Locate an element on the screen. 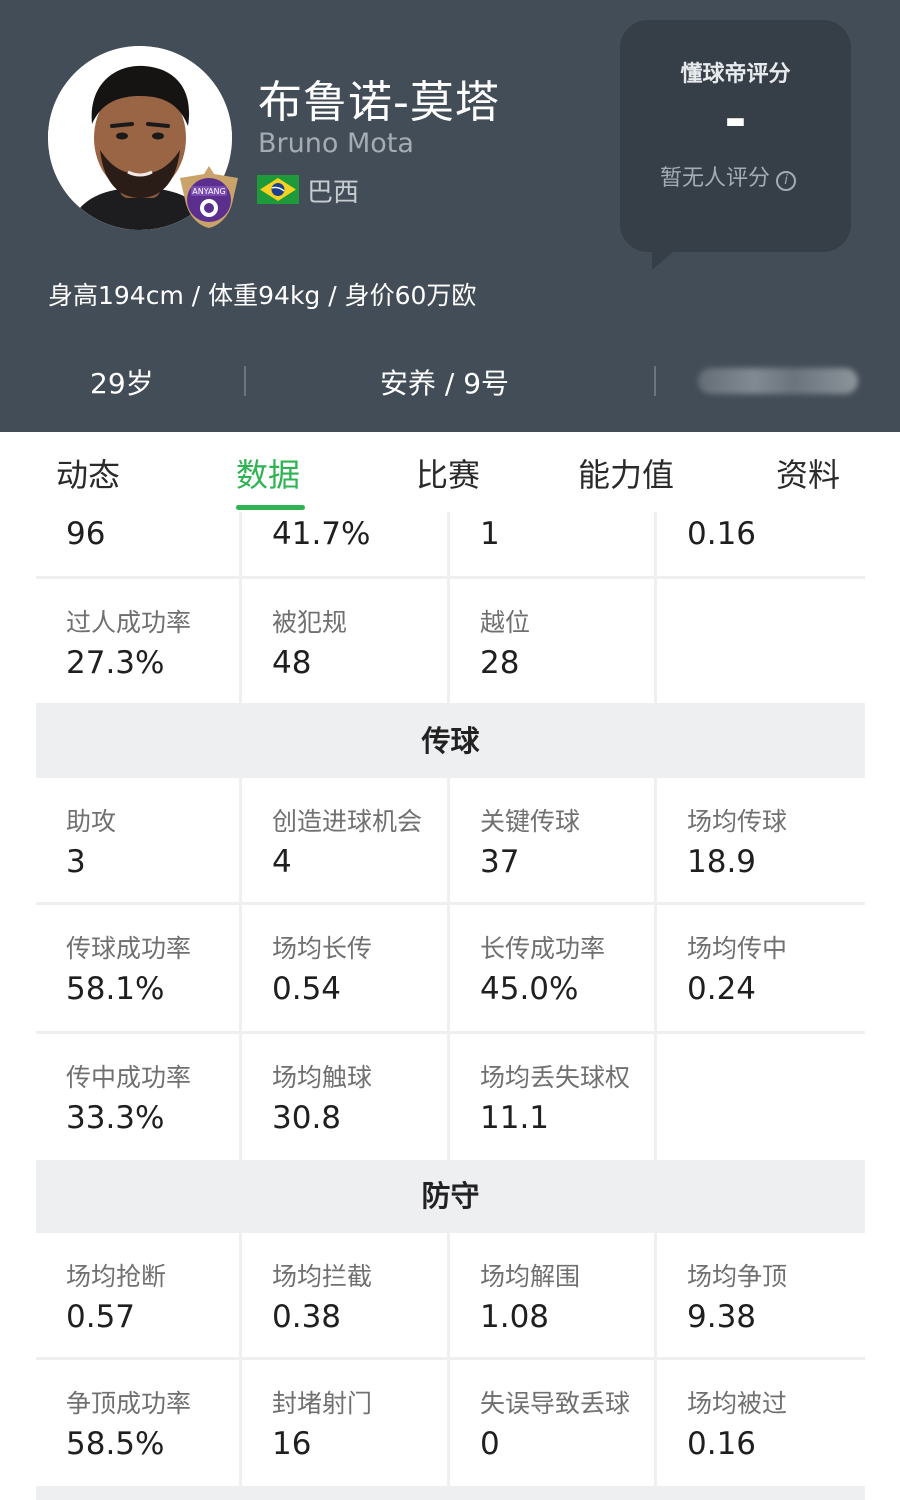  brazil-flag-icon is located at coordinates (278, 189).